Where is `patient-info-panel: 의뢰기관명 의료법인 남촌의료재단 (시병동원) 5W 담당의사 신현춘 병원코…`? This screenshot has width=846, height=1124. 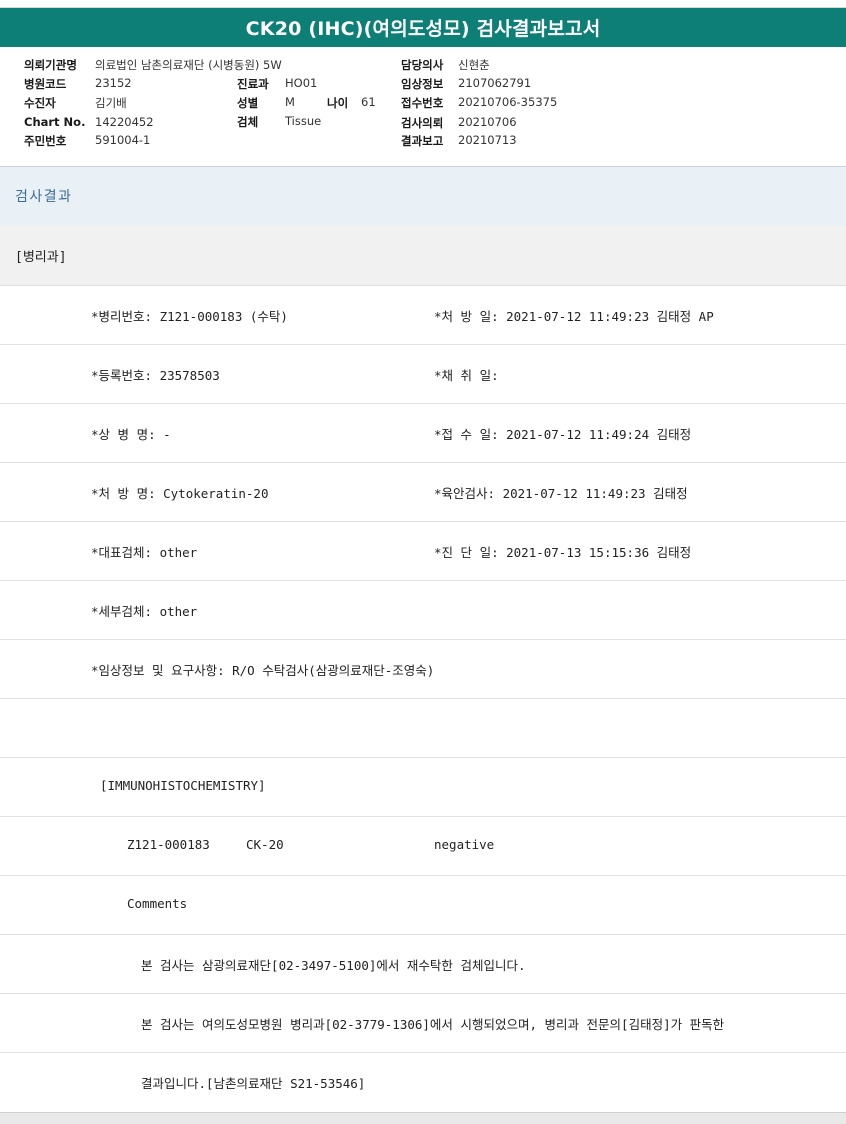
patient-info-panel: 의뢰기관명 의료법인 남촌의료재단 (시병동원) 5W 담당의사 신현춘 병원코… is located at coordinates (423, 106).